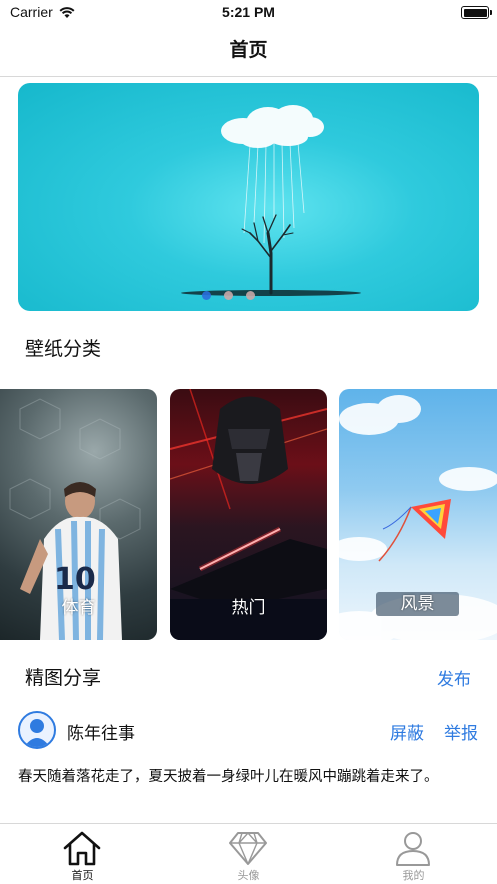 The image size is (497, 884). Describe the element at coordinates (413, 849) in the screenshot. I see `user-icon` at that location.